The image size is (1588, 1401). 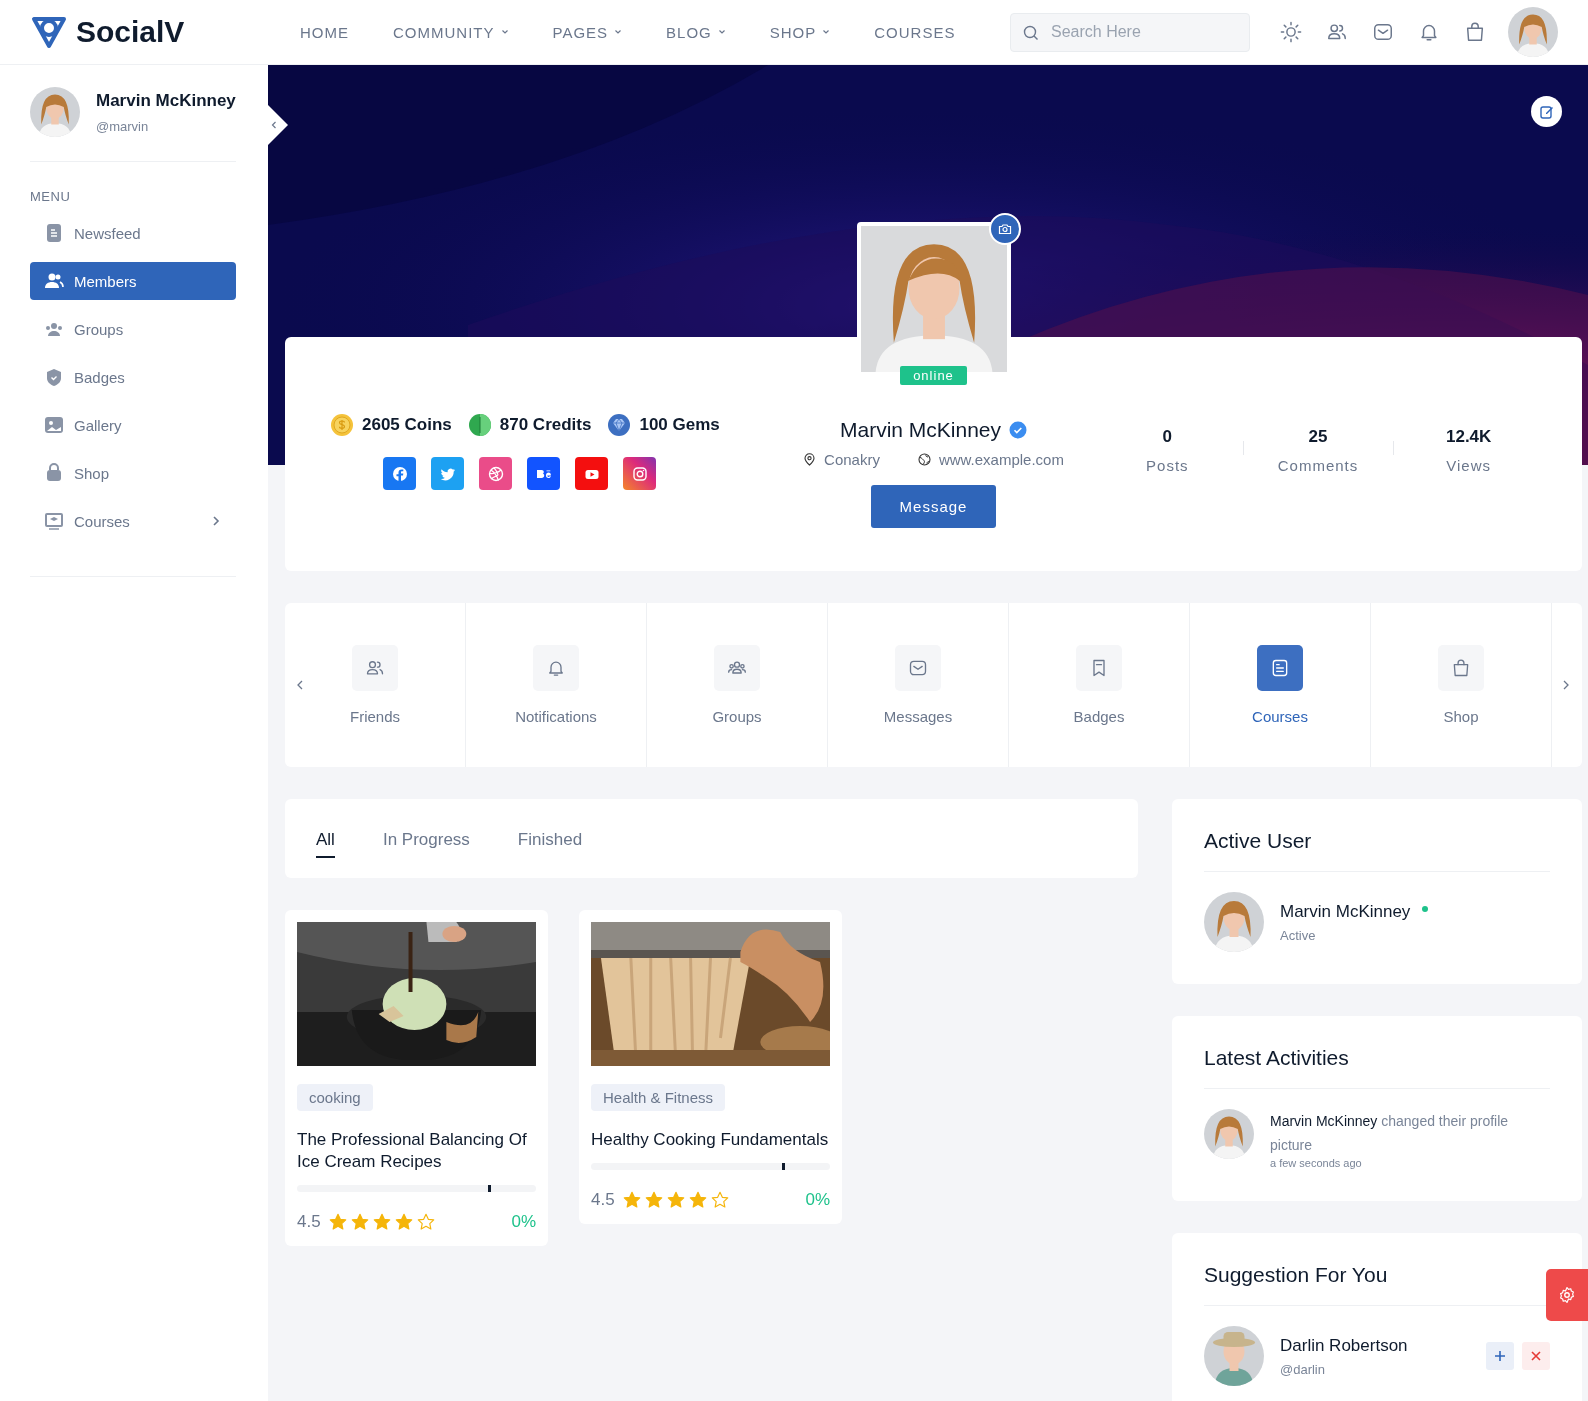 I want to click on user-name: Darlin Robertson, so click(x=1344, y=1345).